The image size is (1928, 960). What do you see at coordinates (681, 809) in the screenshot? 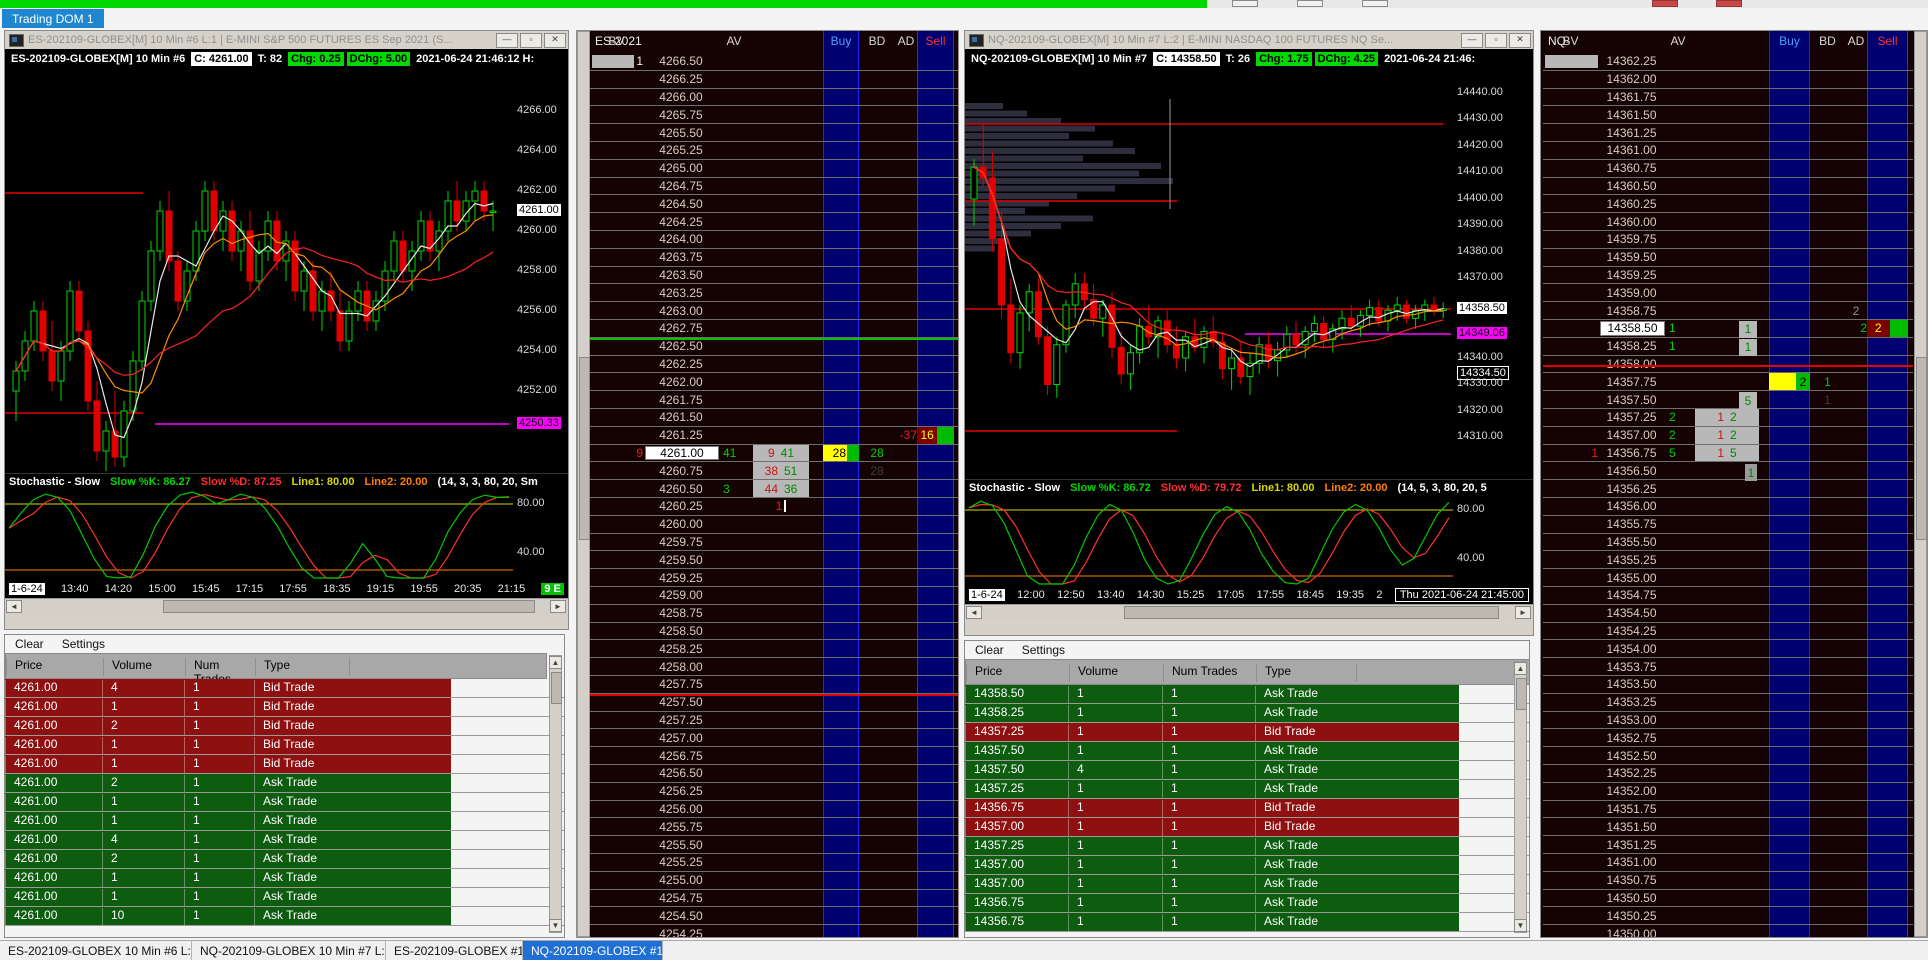
I see `dom-price-cell: 4256.00` at bounding box center [681, 809].